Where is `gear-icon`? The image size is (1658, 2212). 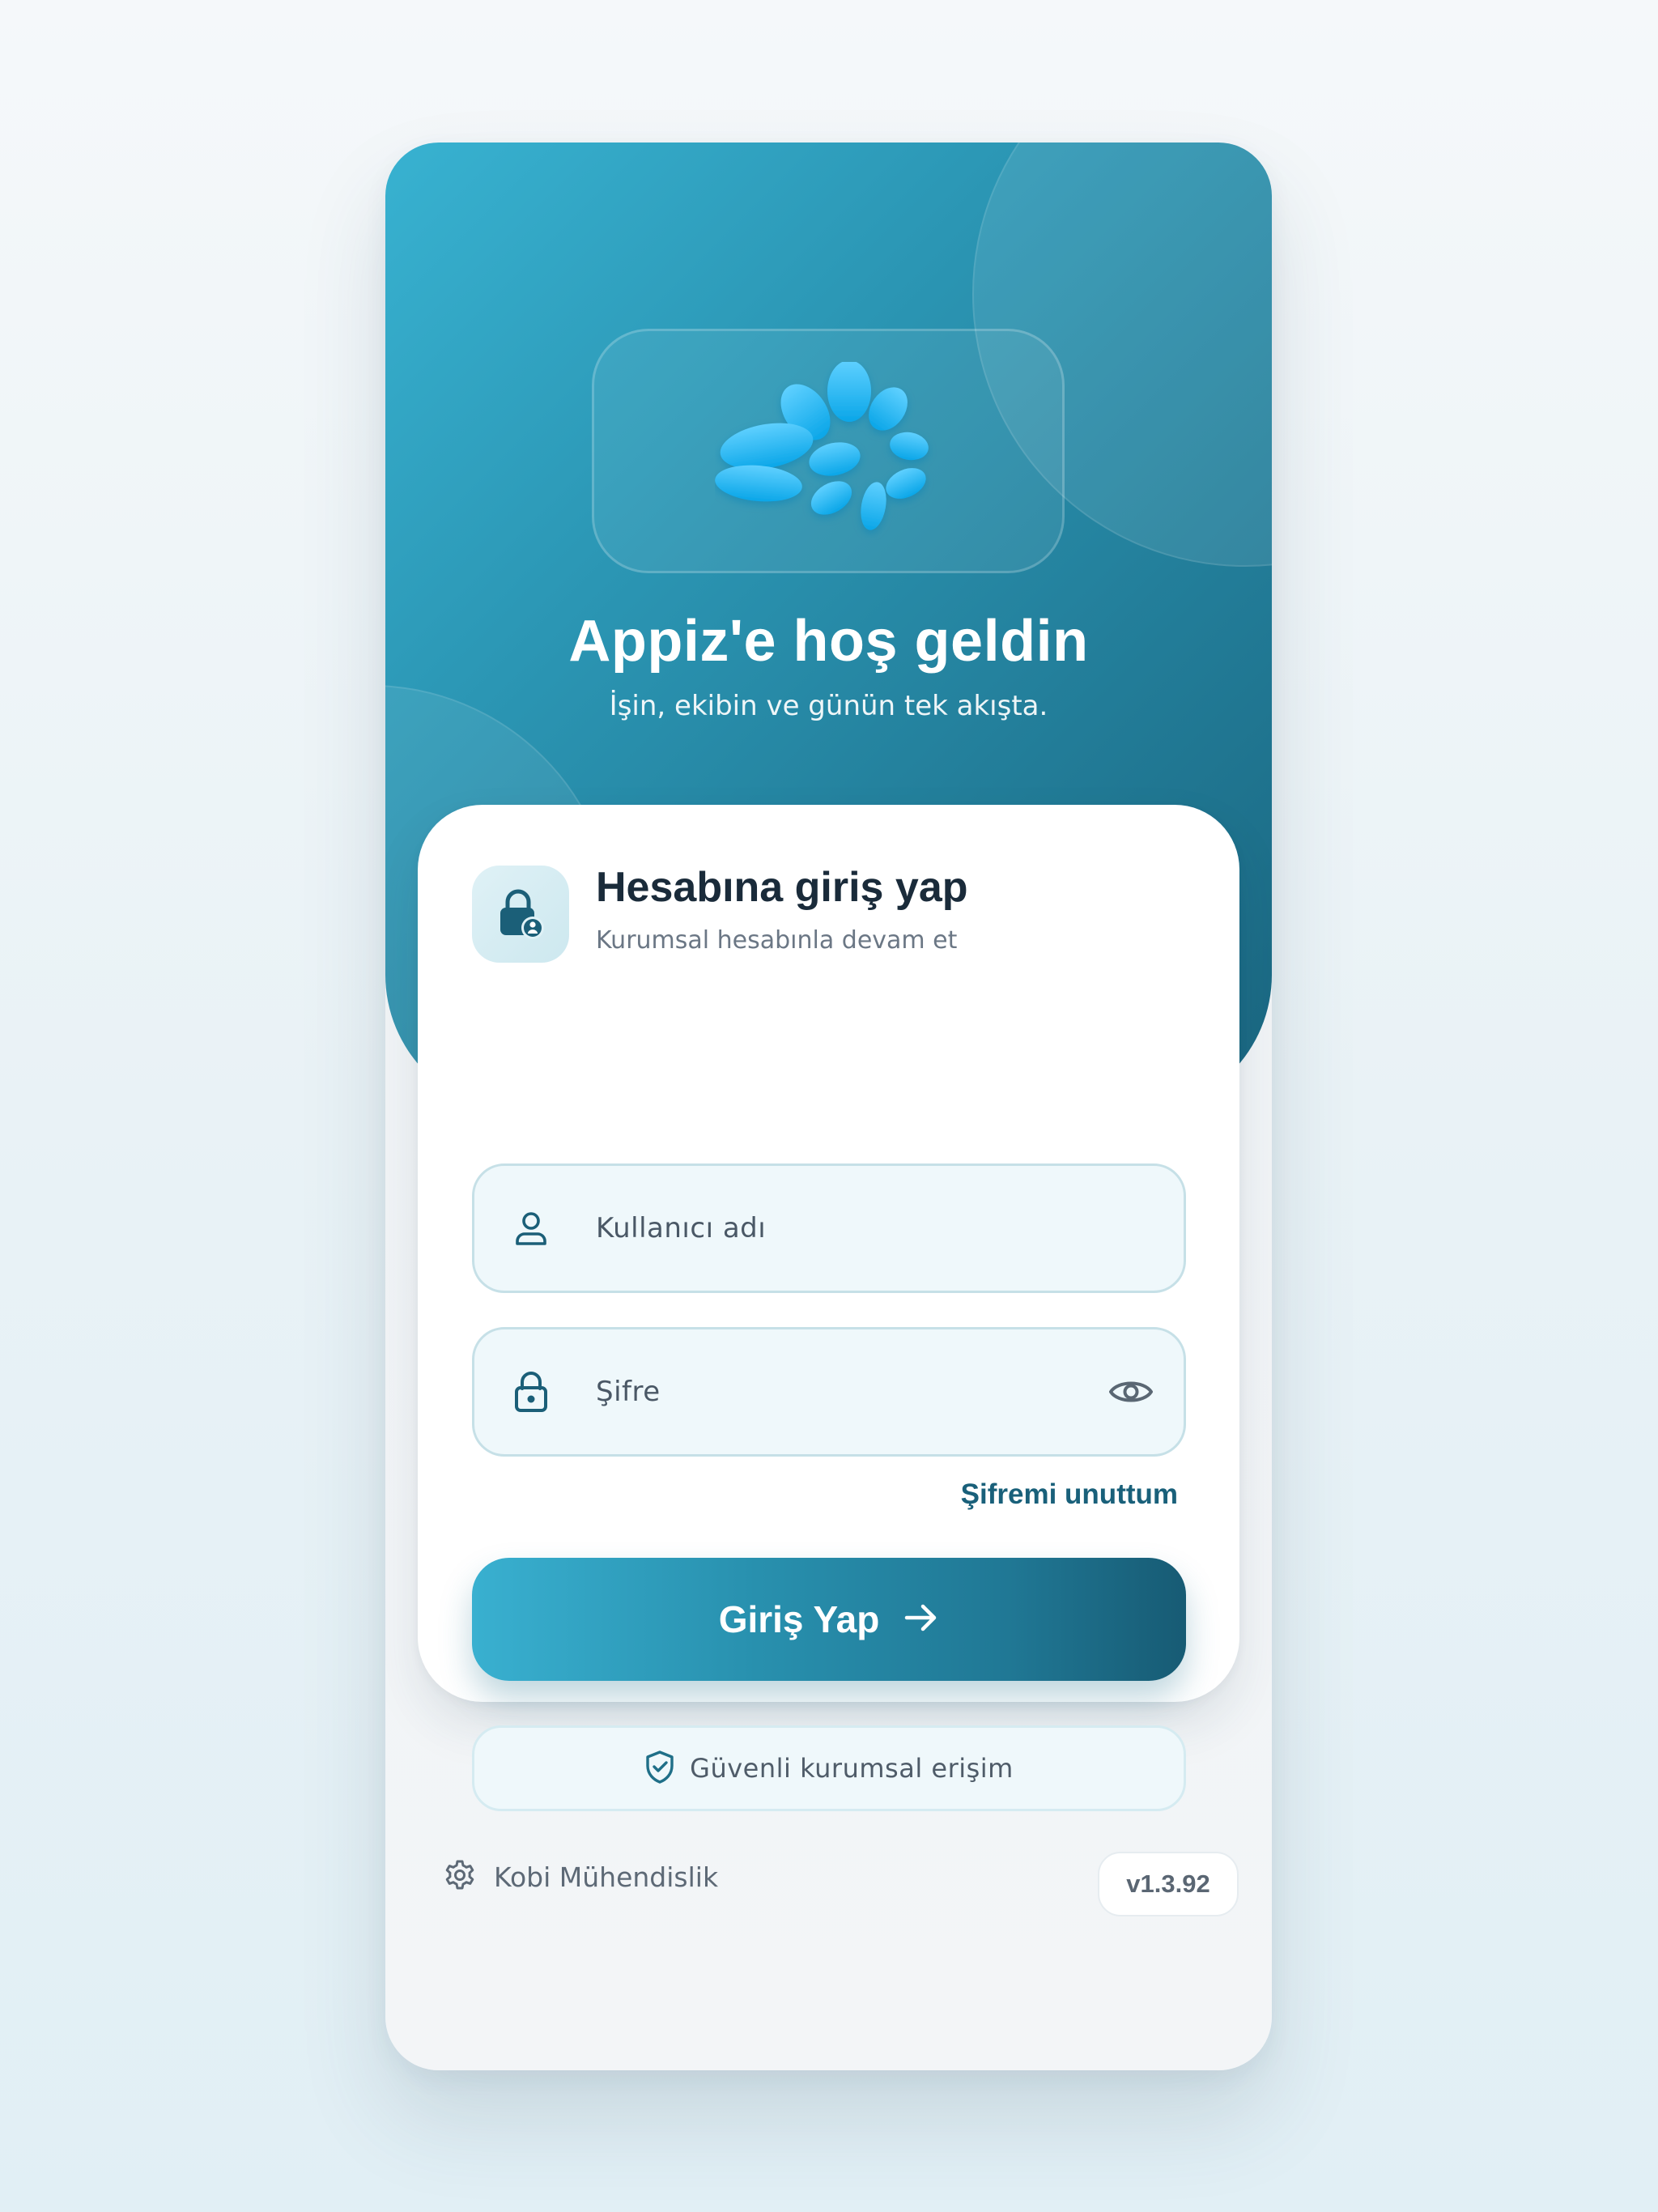 gear-icon is located at coordinates (460, 1877).